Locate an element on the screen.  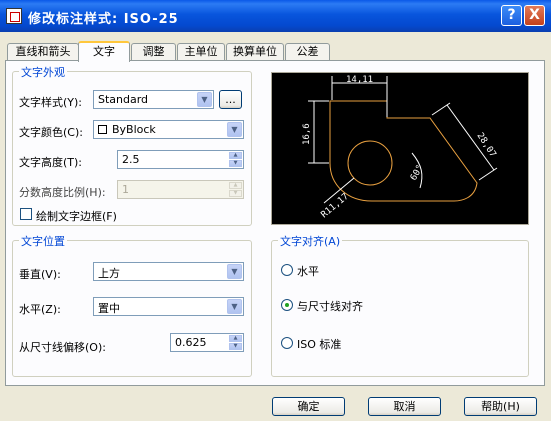
align-with-dimline-label: 与尺寸线对齐 is located at coordinates (330, 306).